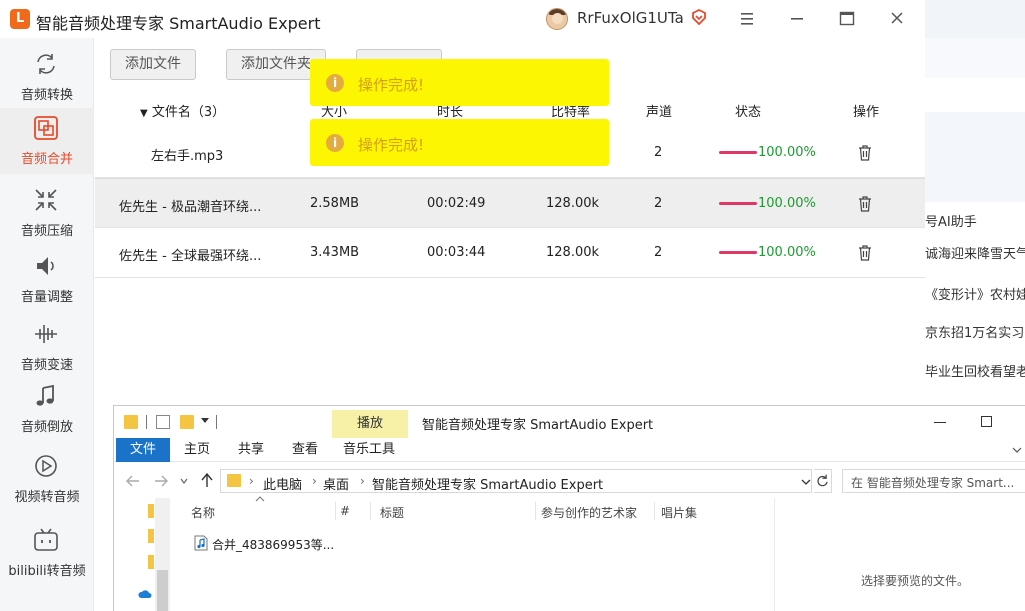 This screenshot has height=611, width=1025. I want to click on breadcrumb-desktop: 桌面, so click(336, 483).